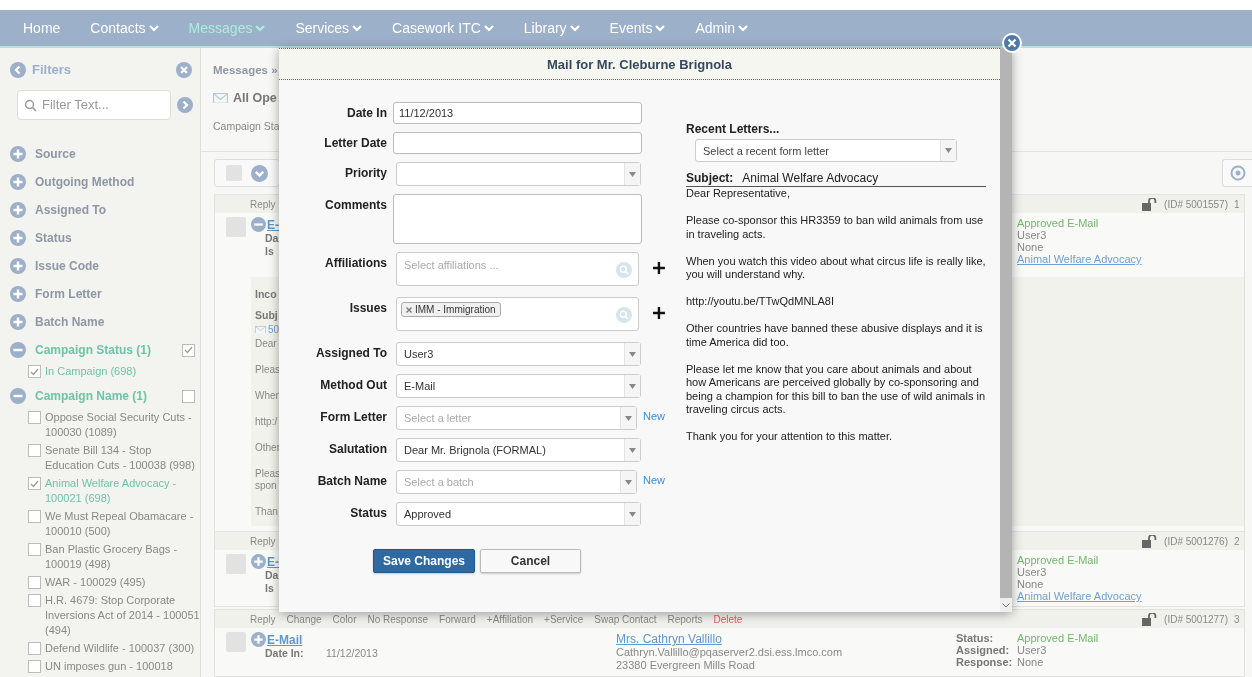  What do you see at coordinates (517, 143) in the screenshot?
I see `text-field` at bounding box center [517, 143].